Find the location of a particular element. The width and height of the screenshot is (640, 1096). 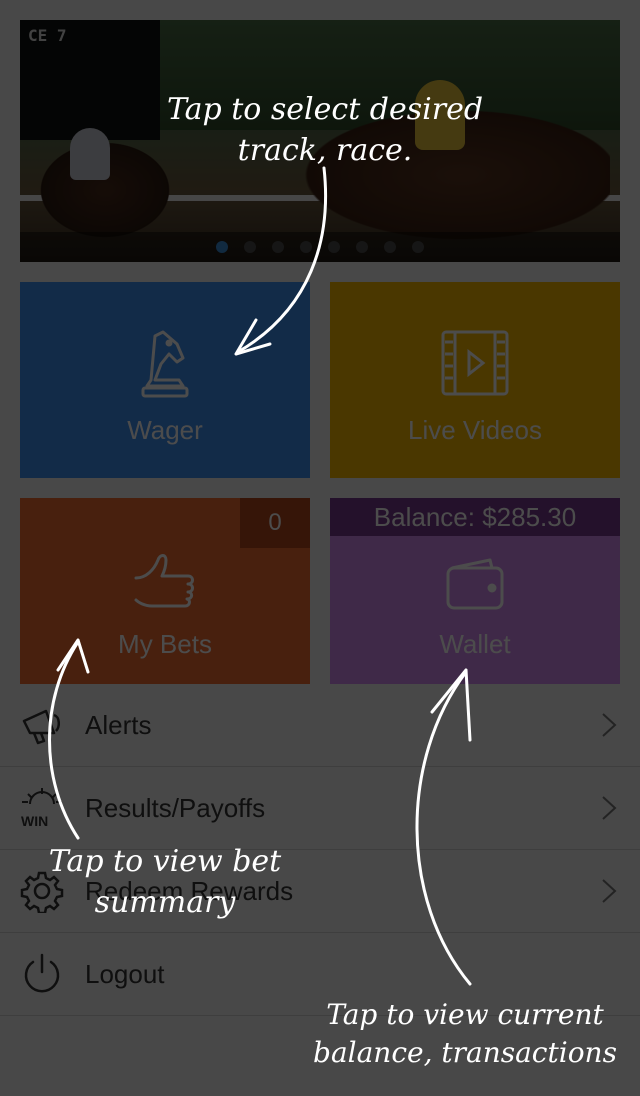

win-icon: WIN is located at coordinates (41, 808).